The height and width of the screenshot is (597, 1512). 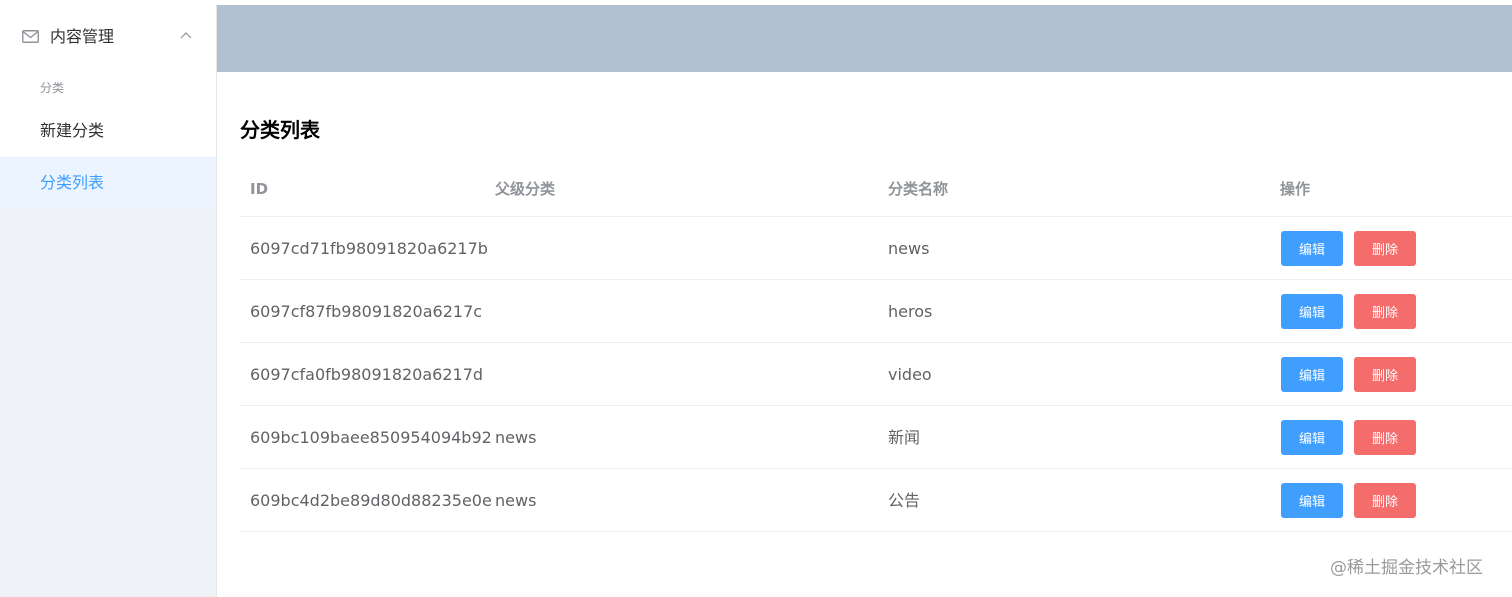 I want to click on cell-id: 6097cd71fb98091820a6217b, so click(x=369, y=248).